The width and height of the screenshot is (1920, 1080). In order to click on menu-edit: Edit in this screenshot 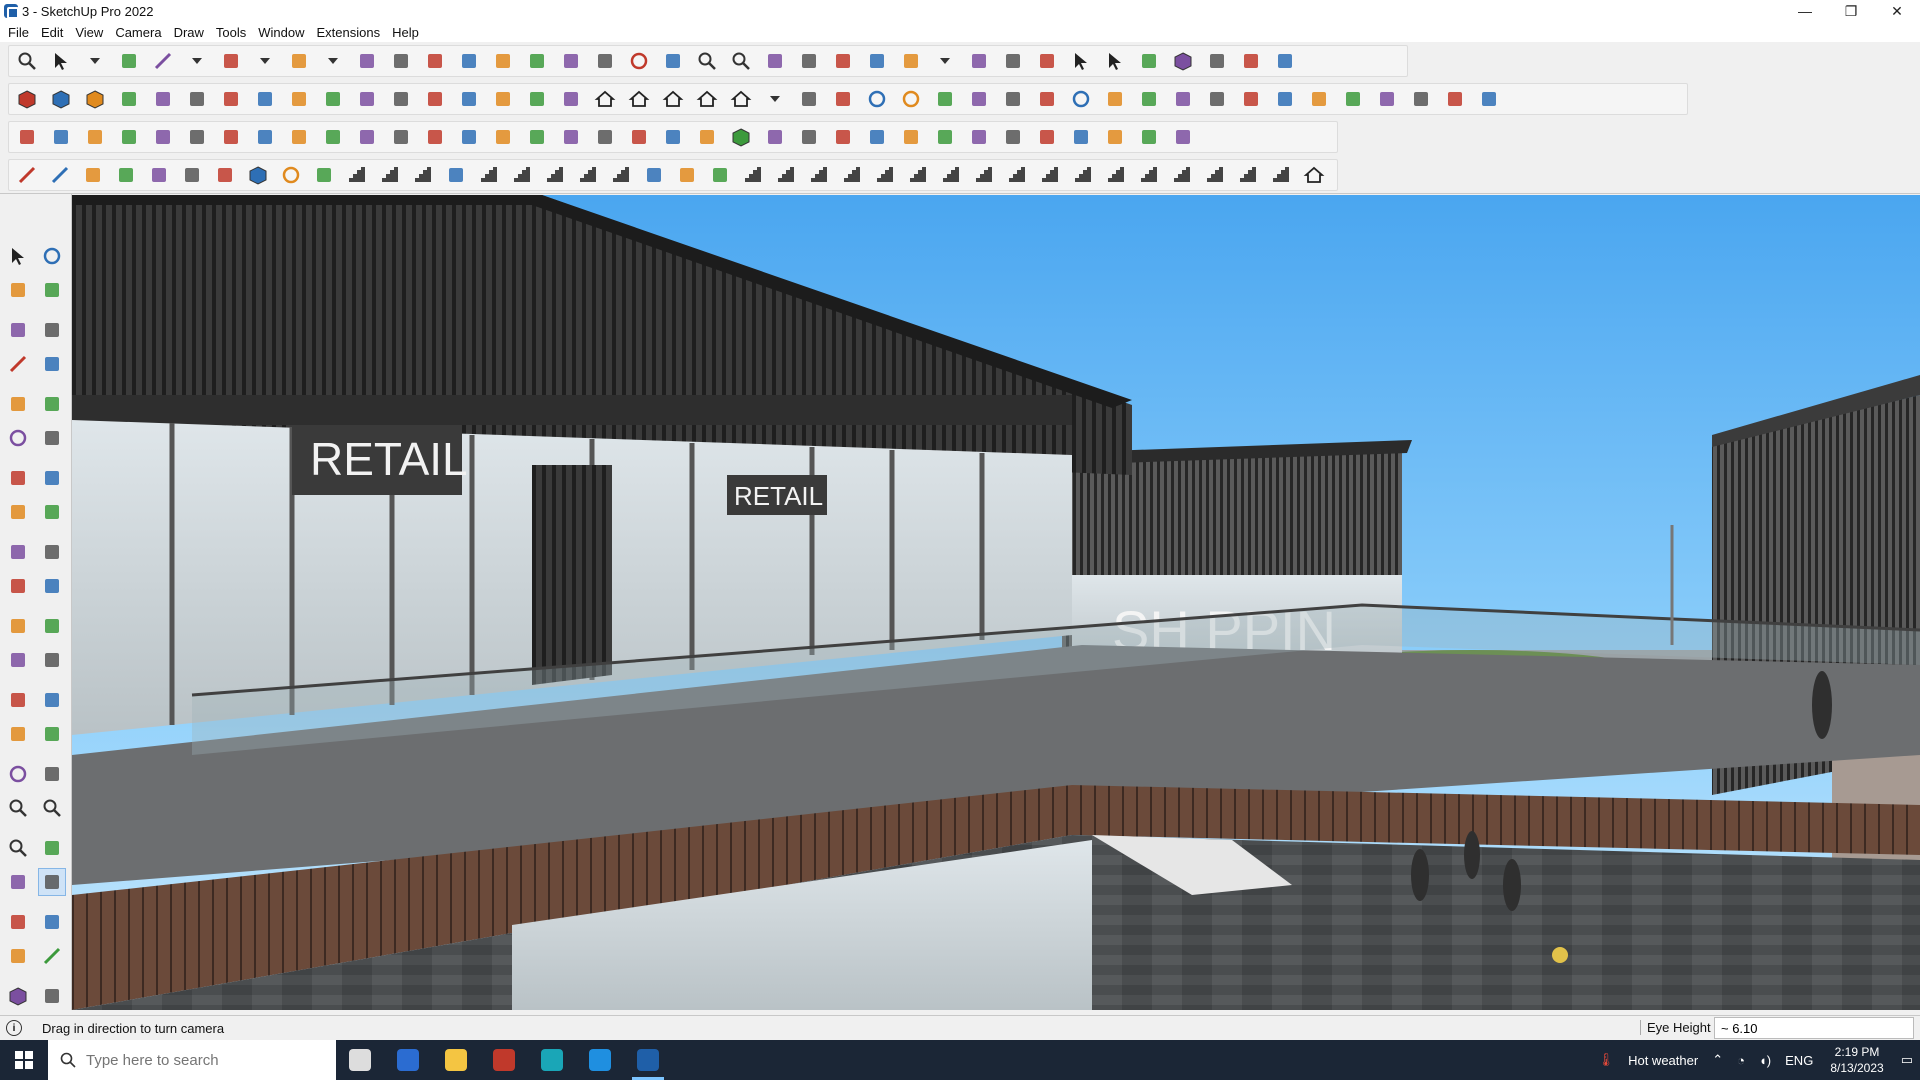, I will do `click(55, 32)`.